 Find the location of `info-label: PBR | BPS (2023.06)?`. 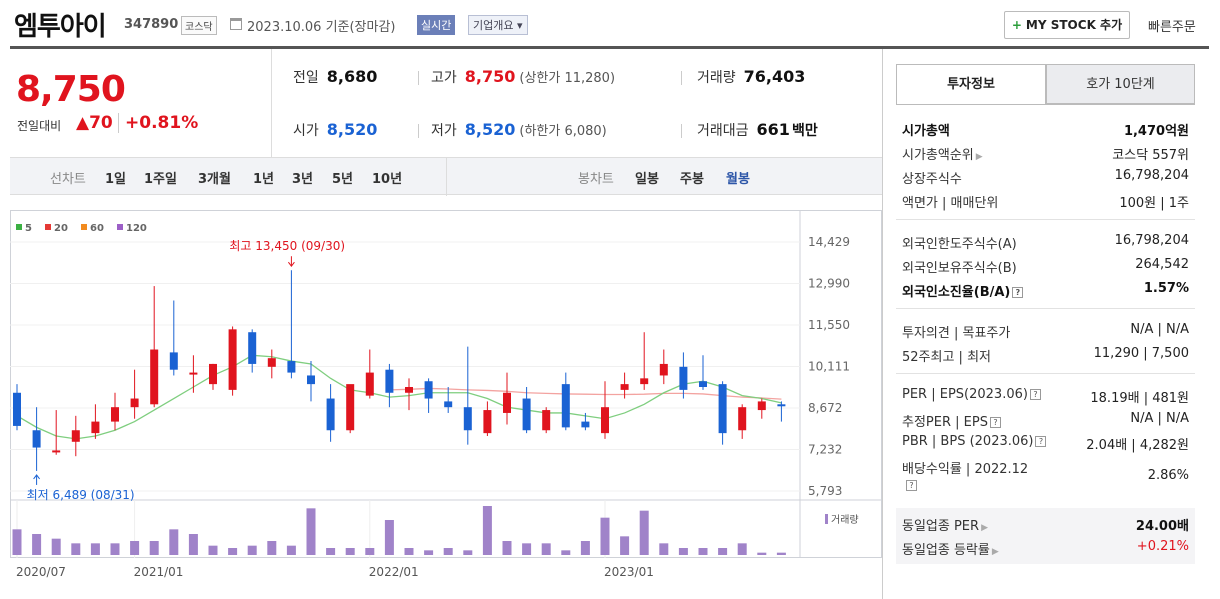

info-label: PBR | BPS (2023.06)? is located at coordinates (974, 441).